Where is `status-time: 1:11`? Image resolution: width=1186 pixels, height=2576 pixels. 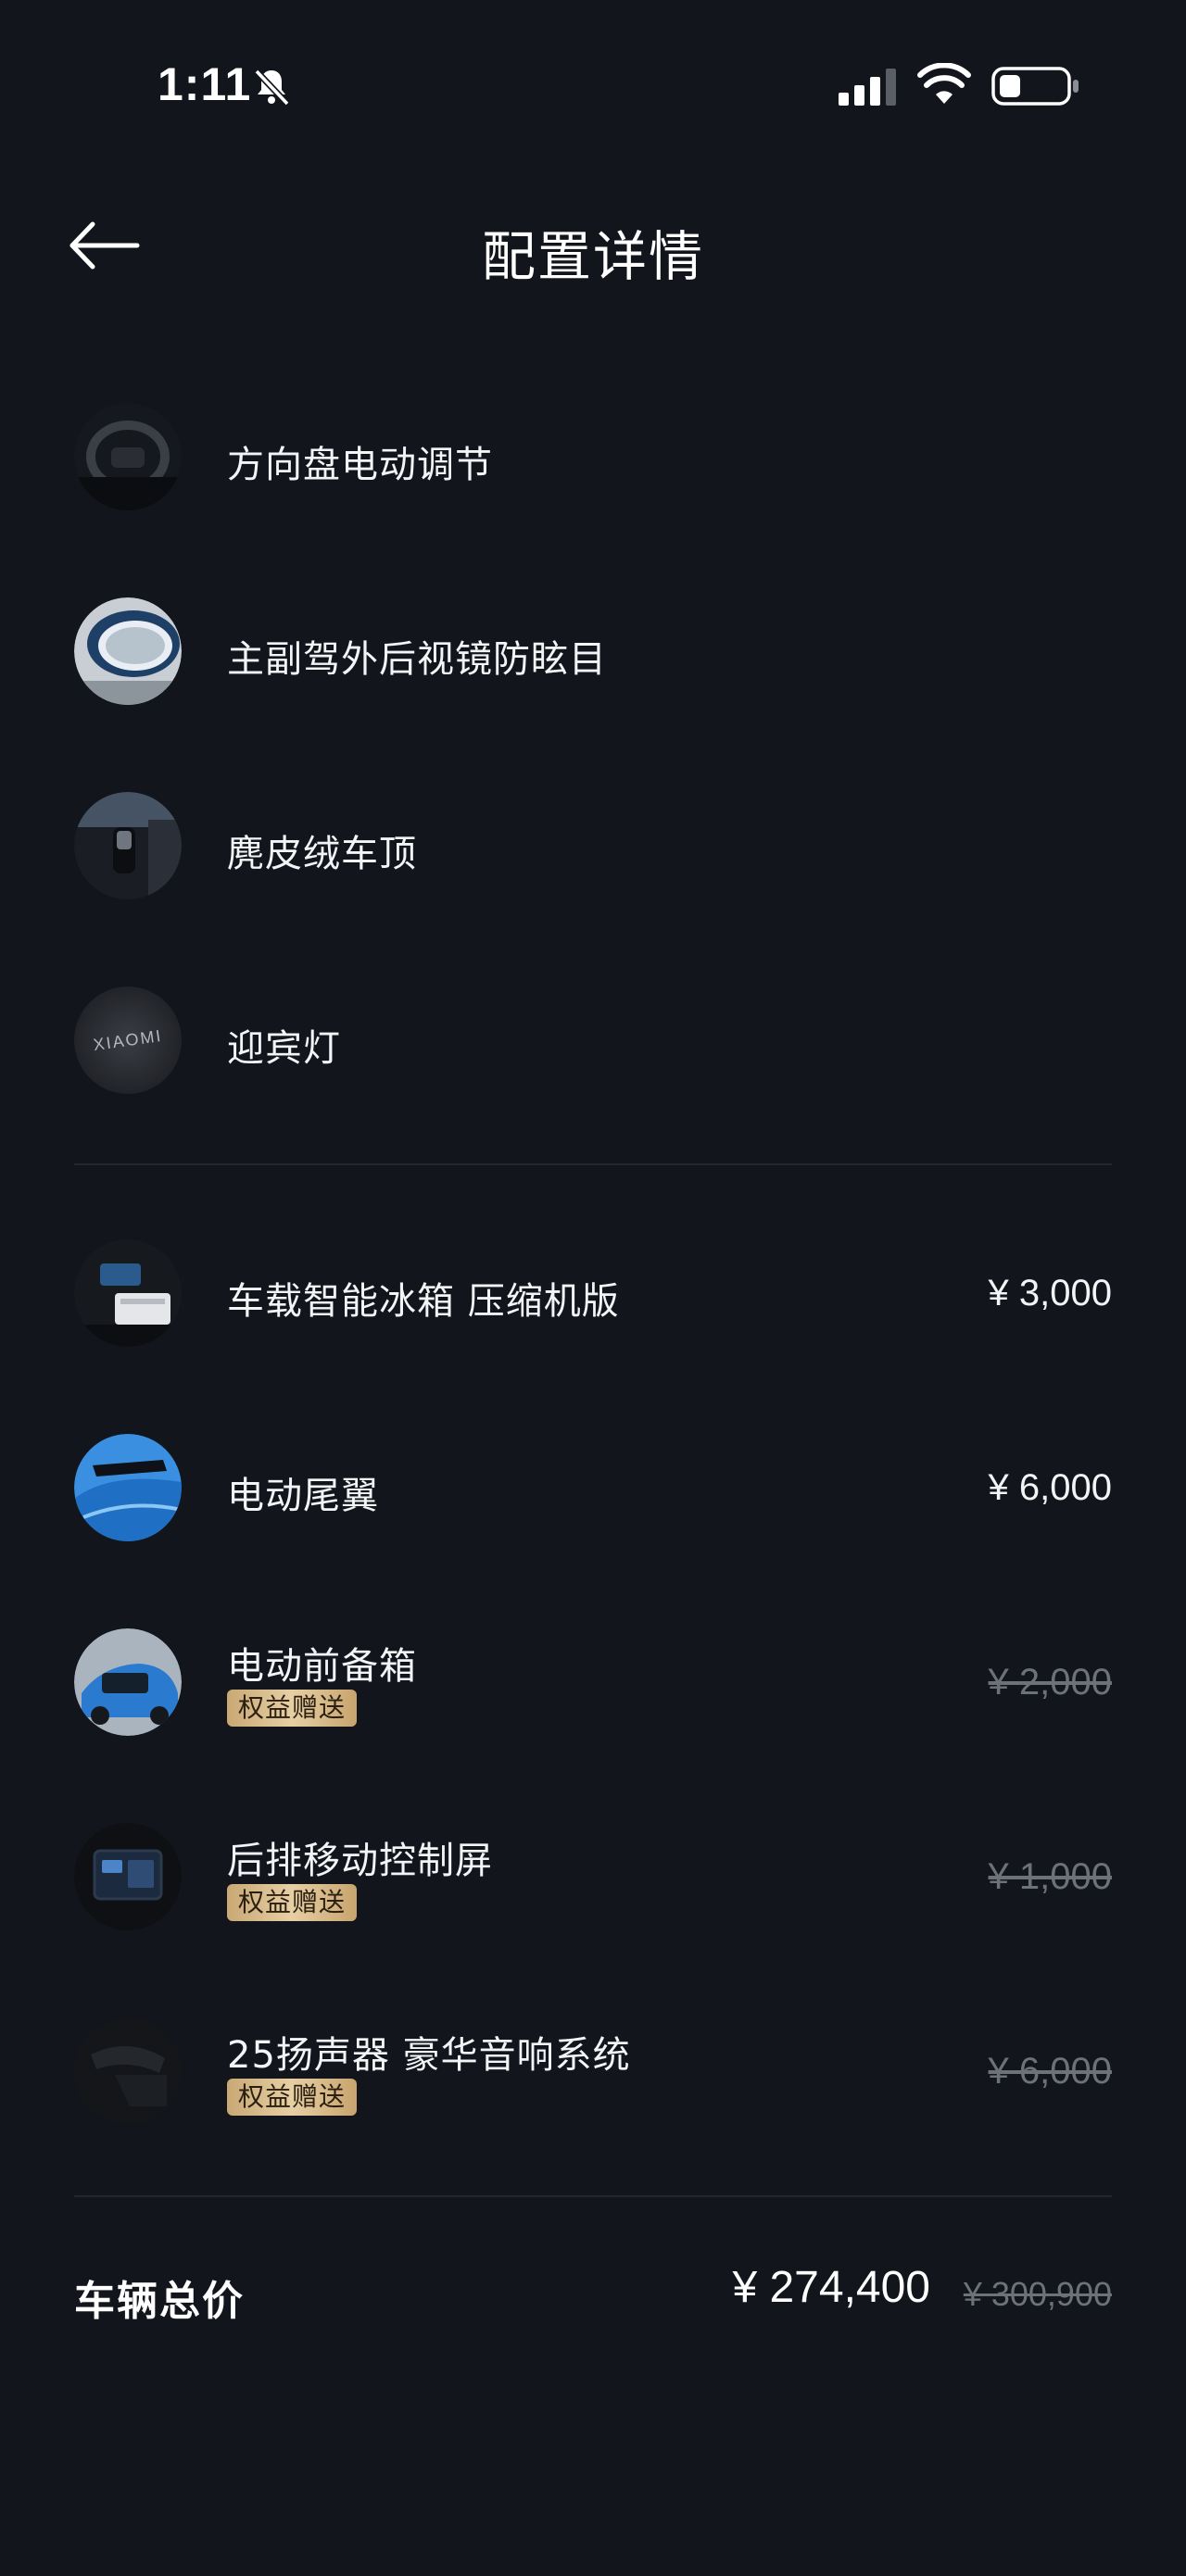 status-time: 1:11 is located at coordinates (205, 84).